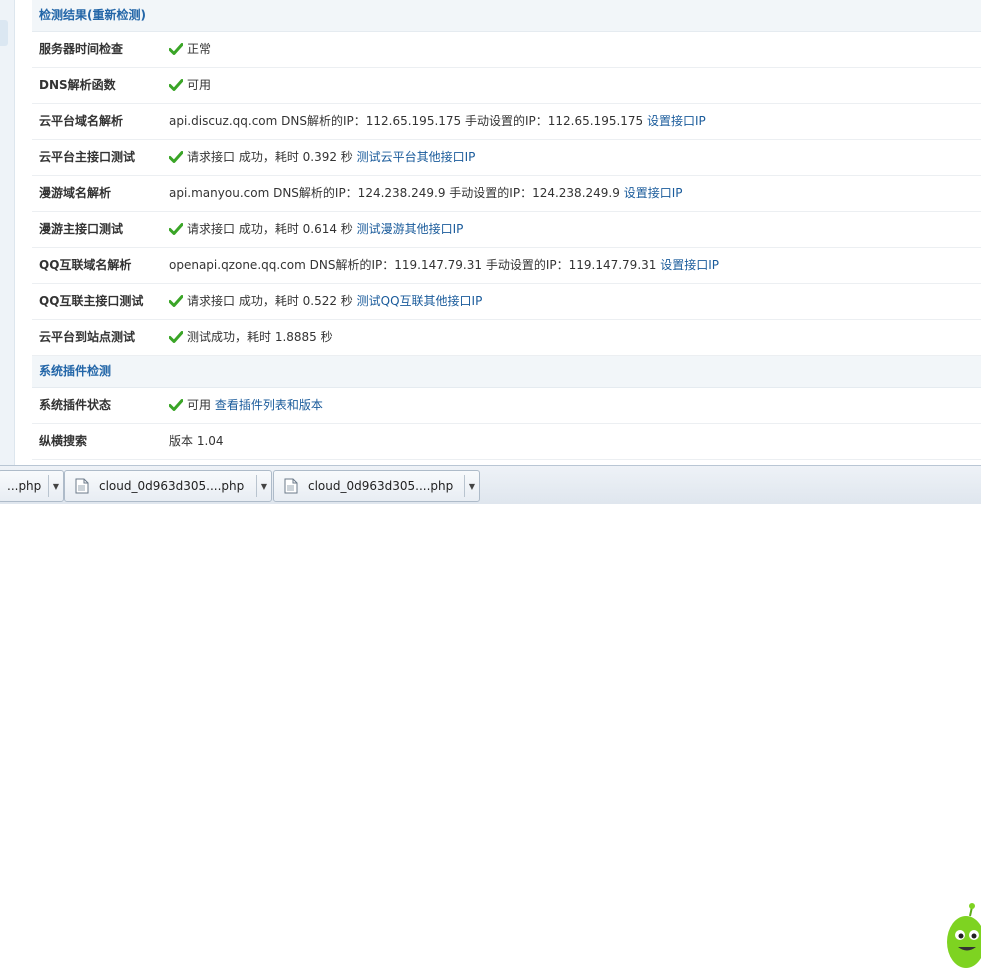 This screenshot has width=981, height=969. What do you see at coordinates (260, 337) in the screenshot?
I see `row-value-text: 测试成功，耗时 1.8885 秒` at bounding box center [260, 337].